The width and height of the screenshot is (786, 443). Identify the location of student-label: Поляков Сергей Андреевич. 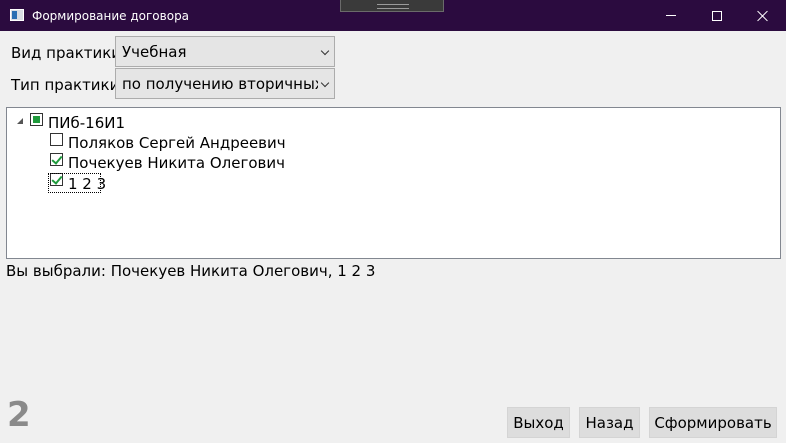
(177, 143).